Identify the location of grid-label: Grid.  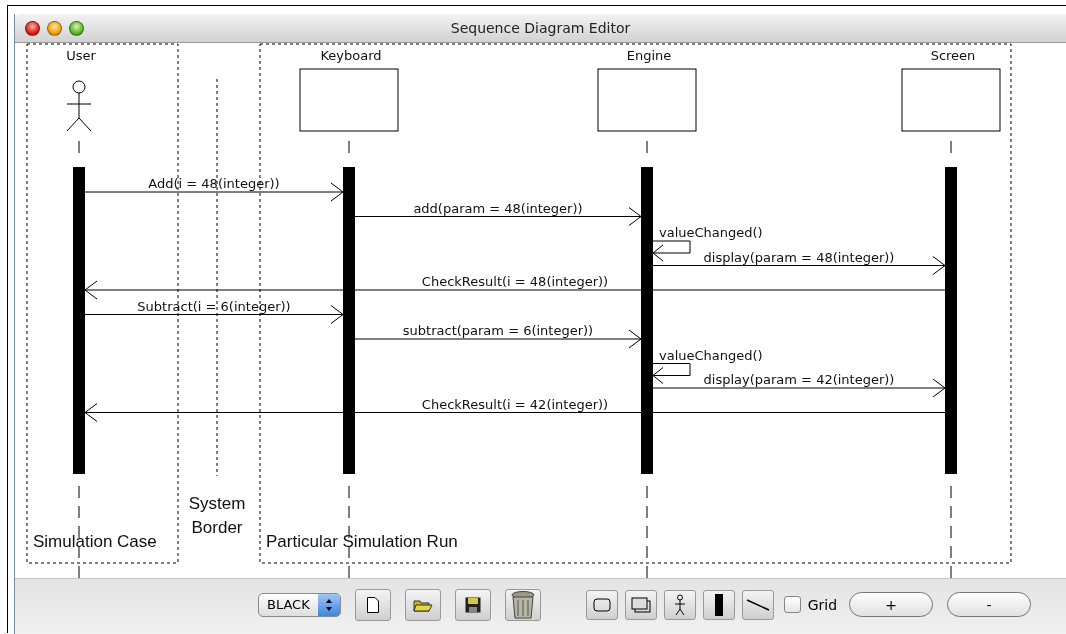
(822, 604).